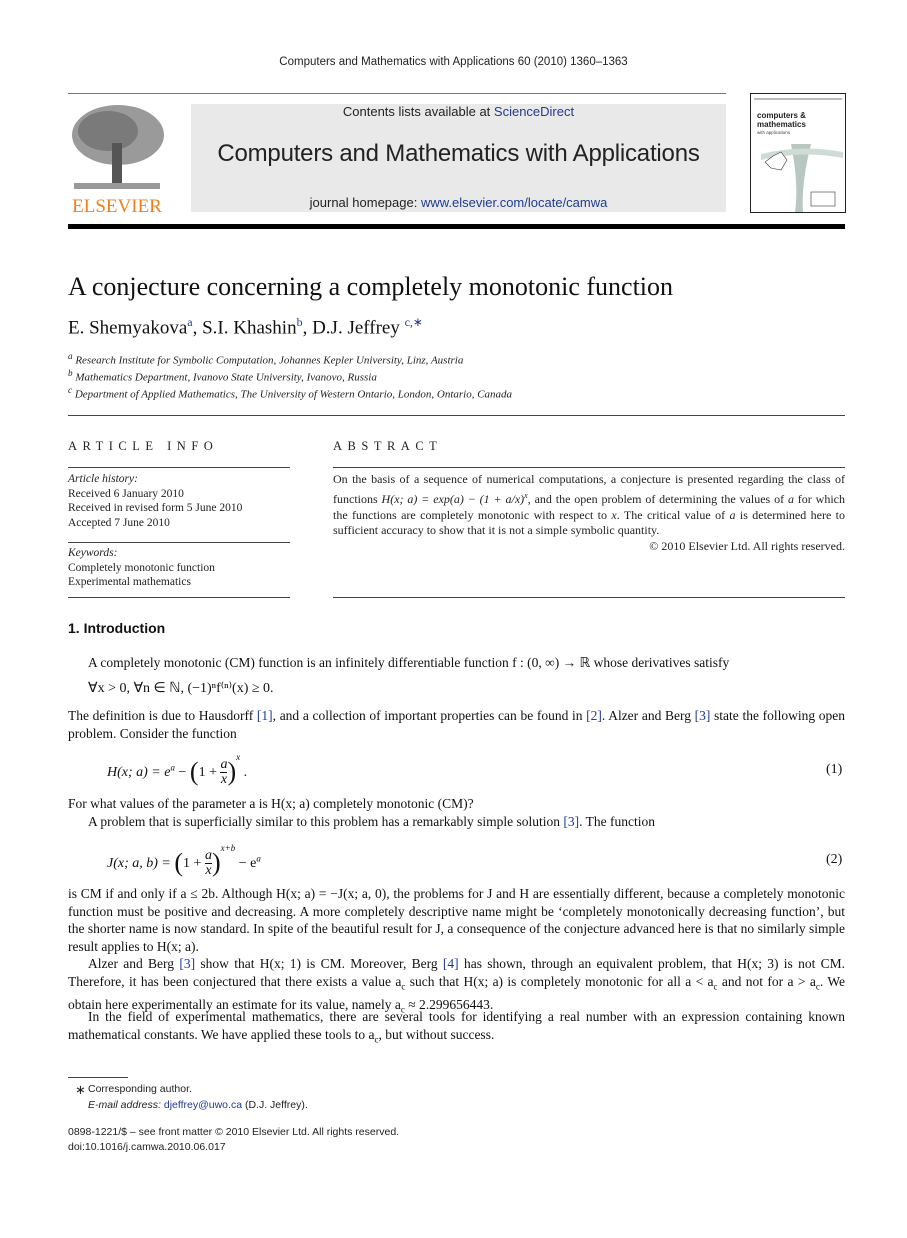 The width and height of the screenshot is (907, 1238). I want to click on elsevier-logo: ELSEVIER, so click(117, 160).